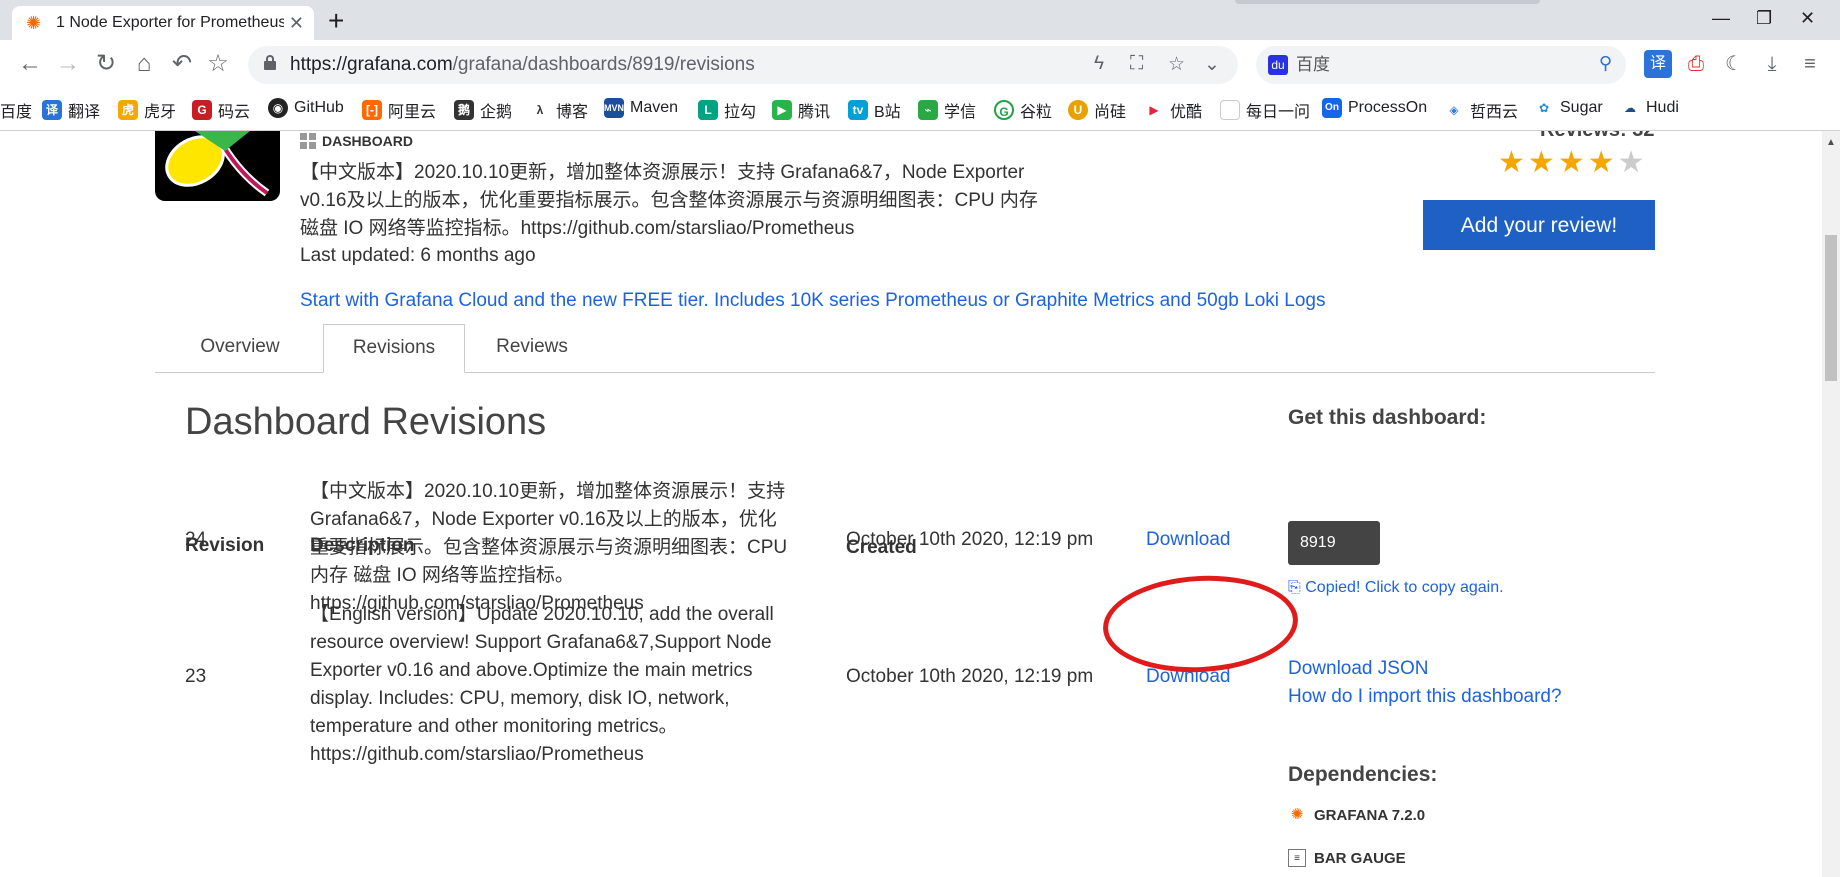  Describe the element at coordinates (394, 348) in the screenshot. I see `tab-revisions: Revisions` at that location.